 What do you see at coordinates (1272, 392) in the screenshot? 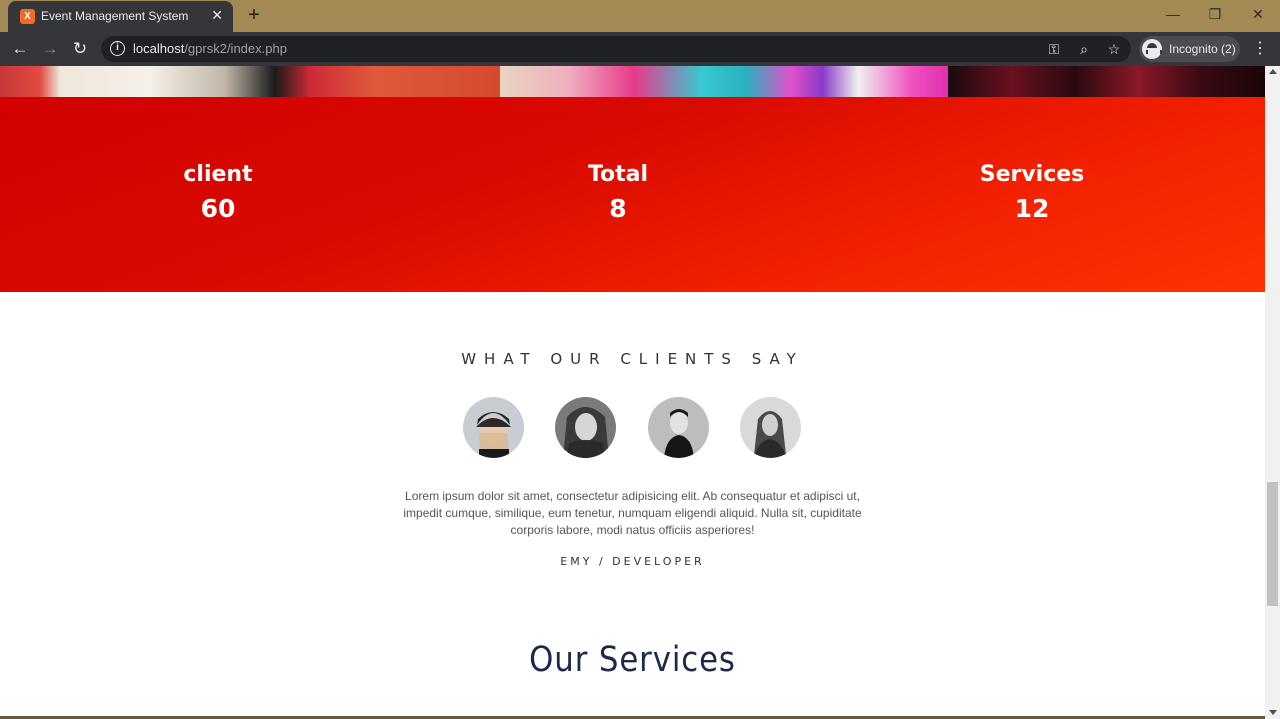
I see `page-scrollbar` at bounding box center [1272, 392].